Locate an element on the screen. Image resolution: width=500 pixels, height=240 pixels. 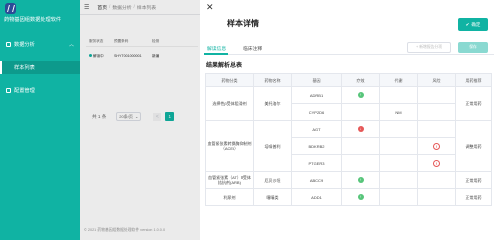
efficacy-cell: ↓ is located at coordinates (360, 129).